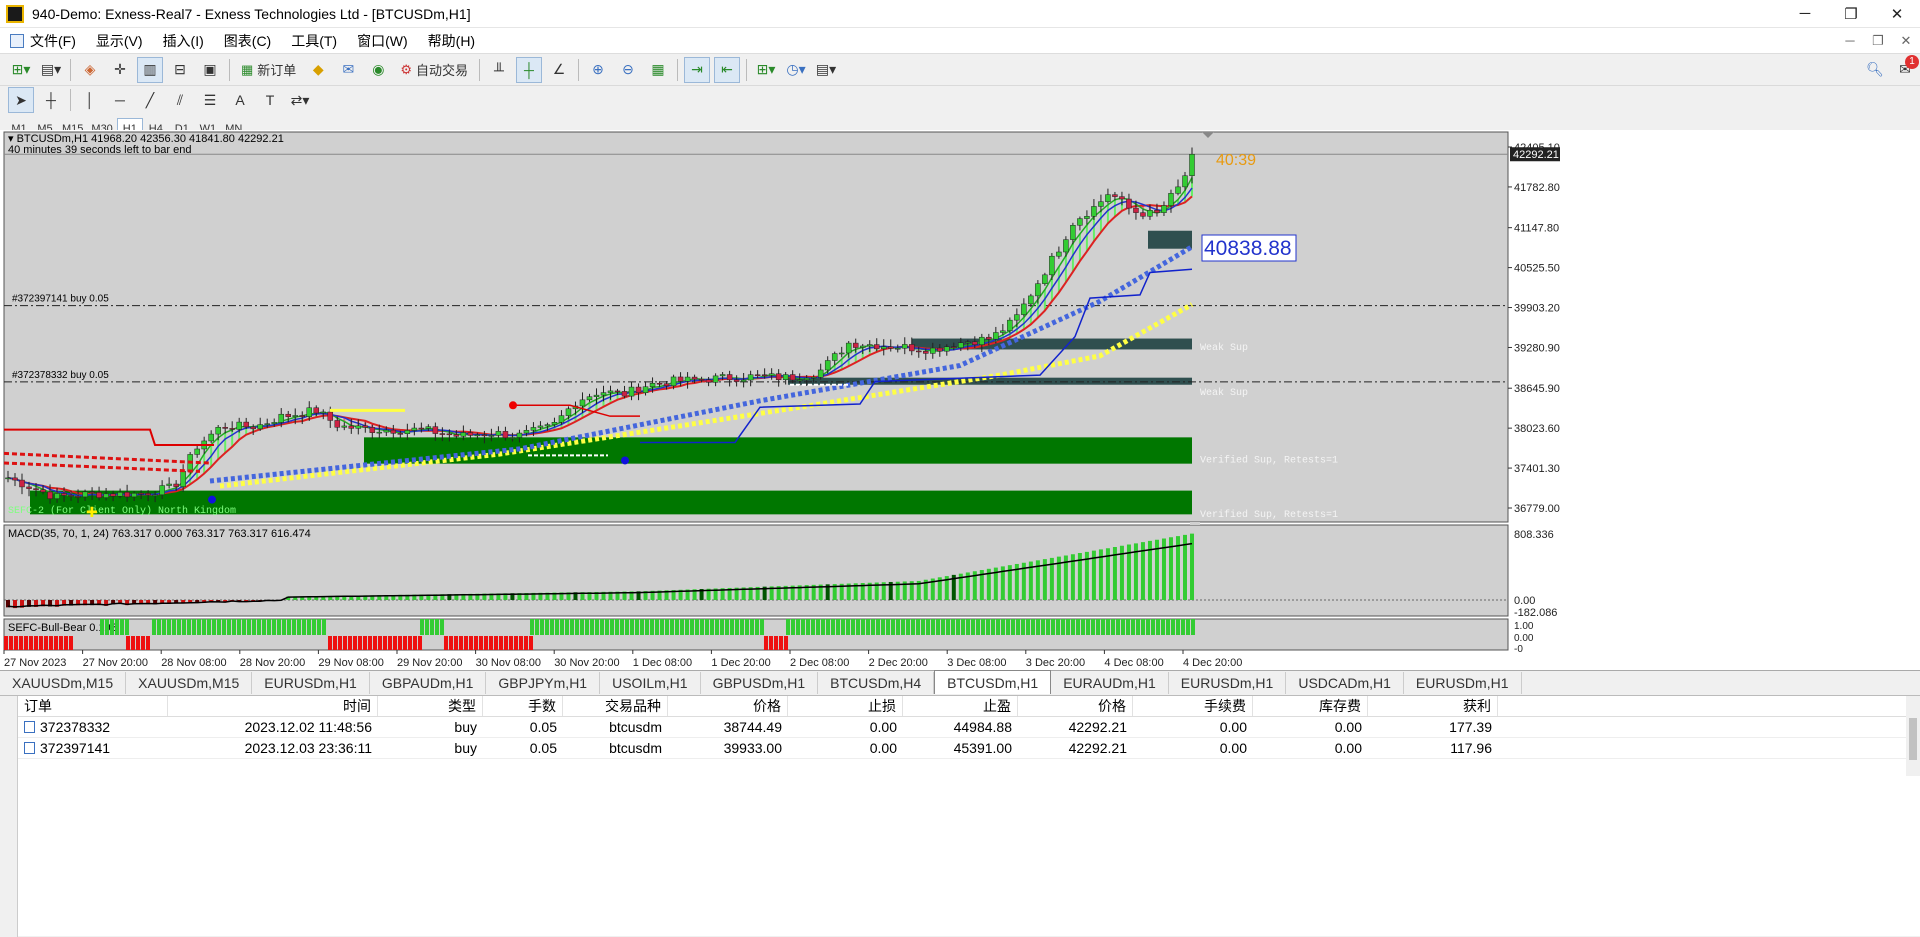 This screenshot has width=1920, height=937. What do you see at coordinates (658, 70) in the screenshot?
I see `tile-windows-icon: ▦` at bounding box center [658, 70].